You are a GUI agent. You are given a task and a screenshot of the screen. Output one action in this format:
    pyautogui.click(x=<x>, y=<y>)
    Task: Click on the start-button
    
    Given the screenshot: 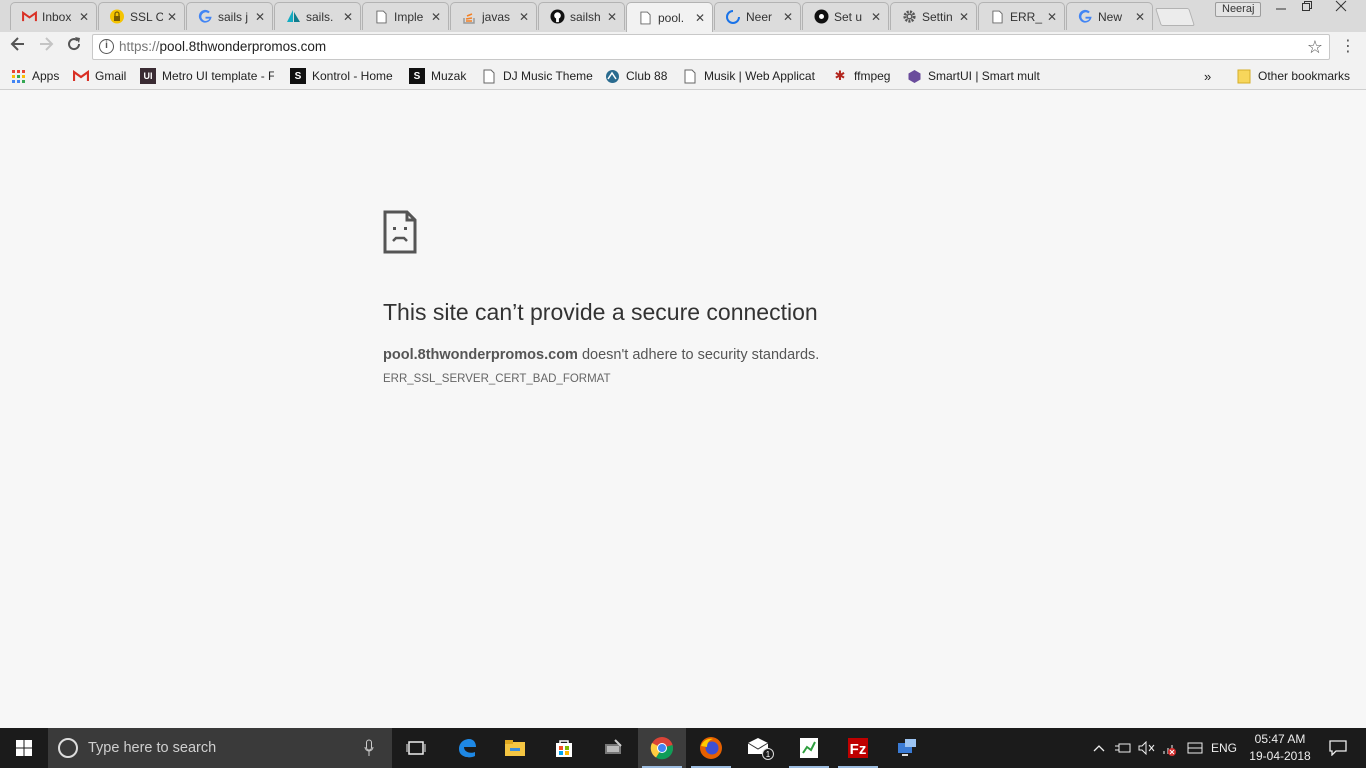 What is the action you would take?
    pyautogui.click(x=24, y=748)
    